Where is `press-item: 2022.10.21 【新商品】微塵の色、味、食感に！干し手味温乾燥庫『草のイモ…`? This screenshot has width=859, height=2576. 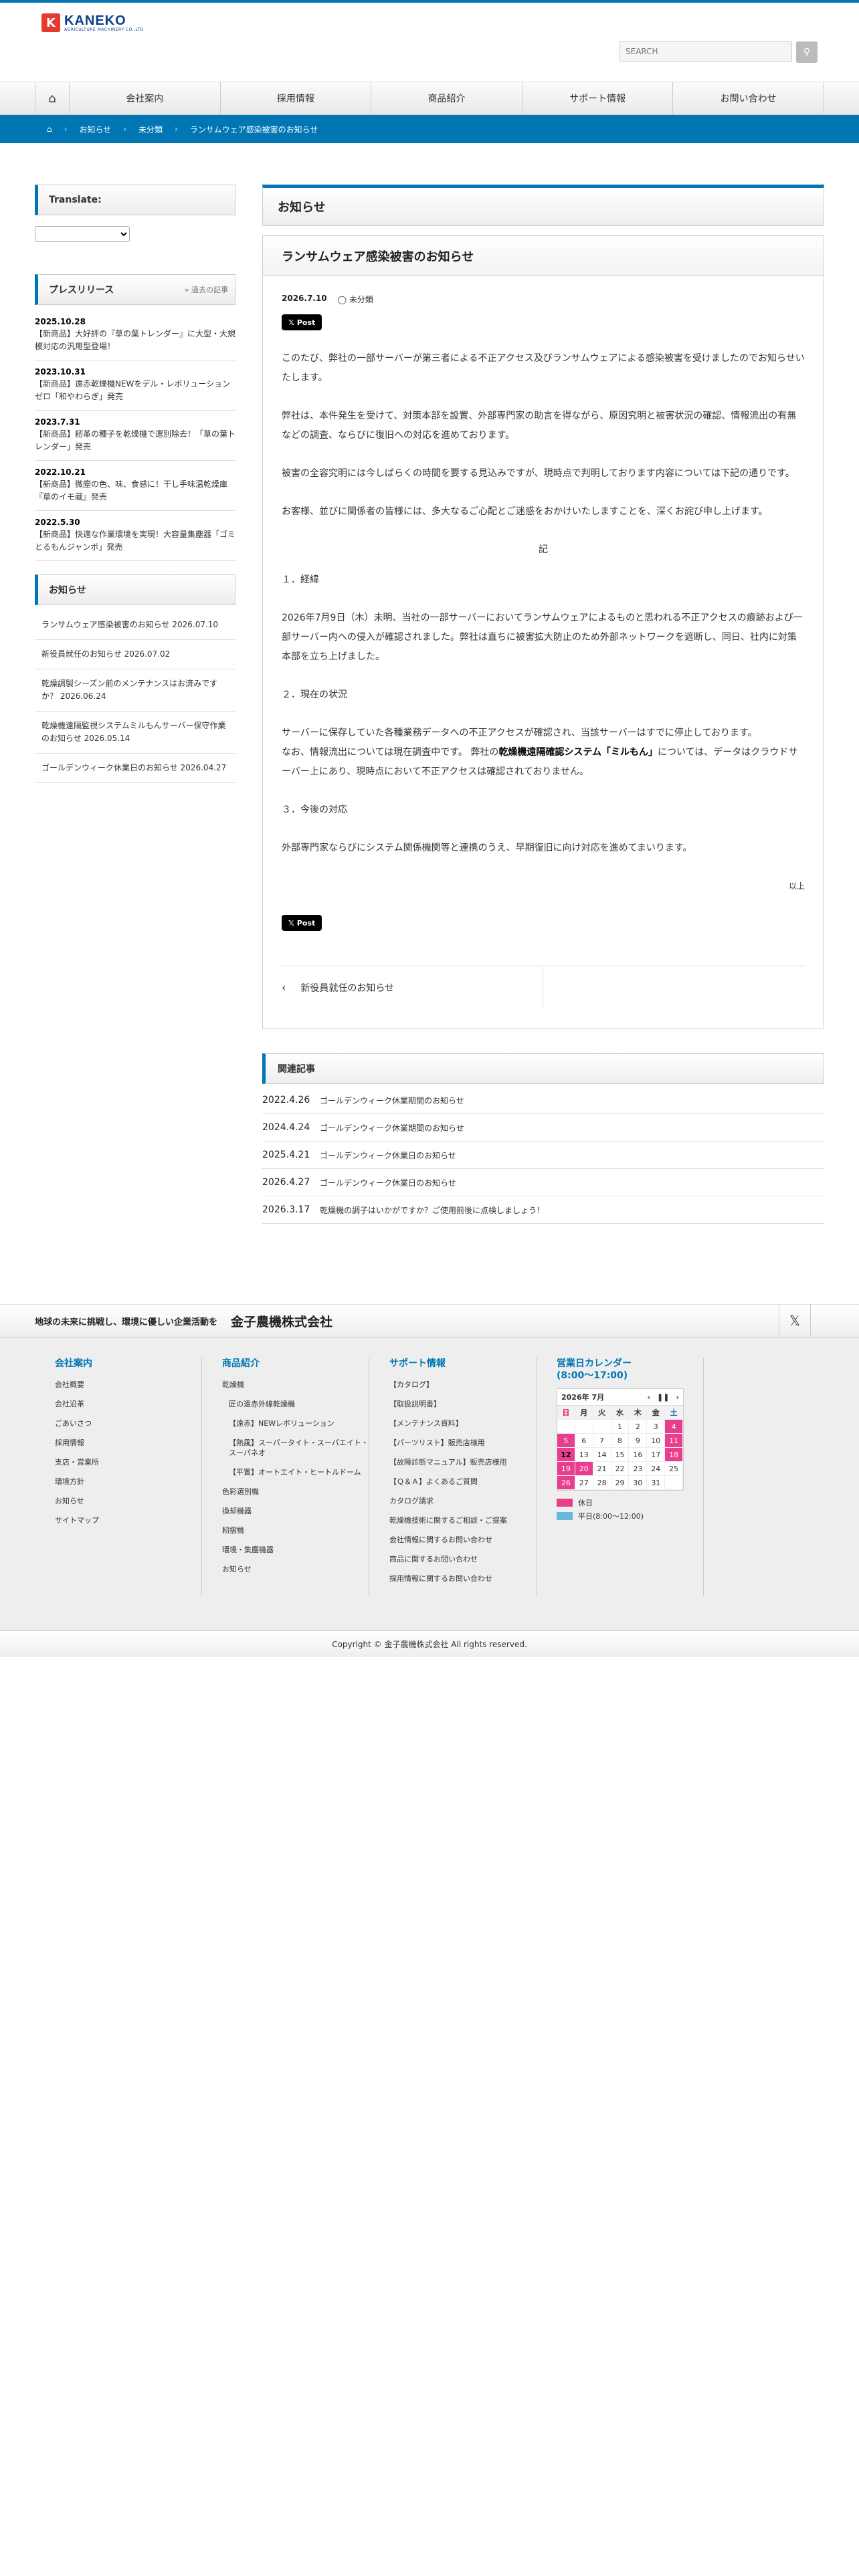
press-item: 2022.10.21 【新商品】微塵の色、味、食感に！干し手味温乾燥庫『草のイモ… is located at coordinates (135, 486).